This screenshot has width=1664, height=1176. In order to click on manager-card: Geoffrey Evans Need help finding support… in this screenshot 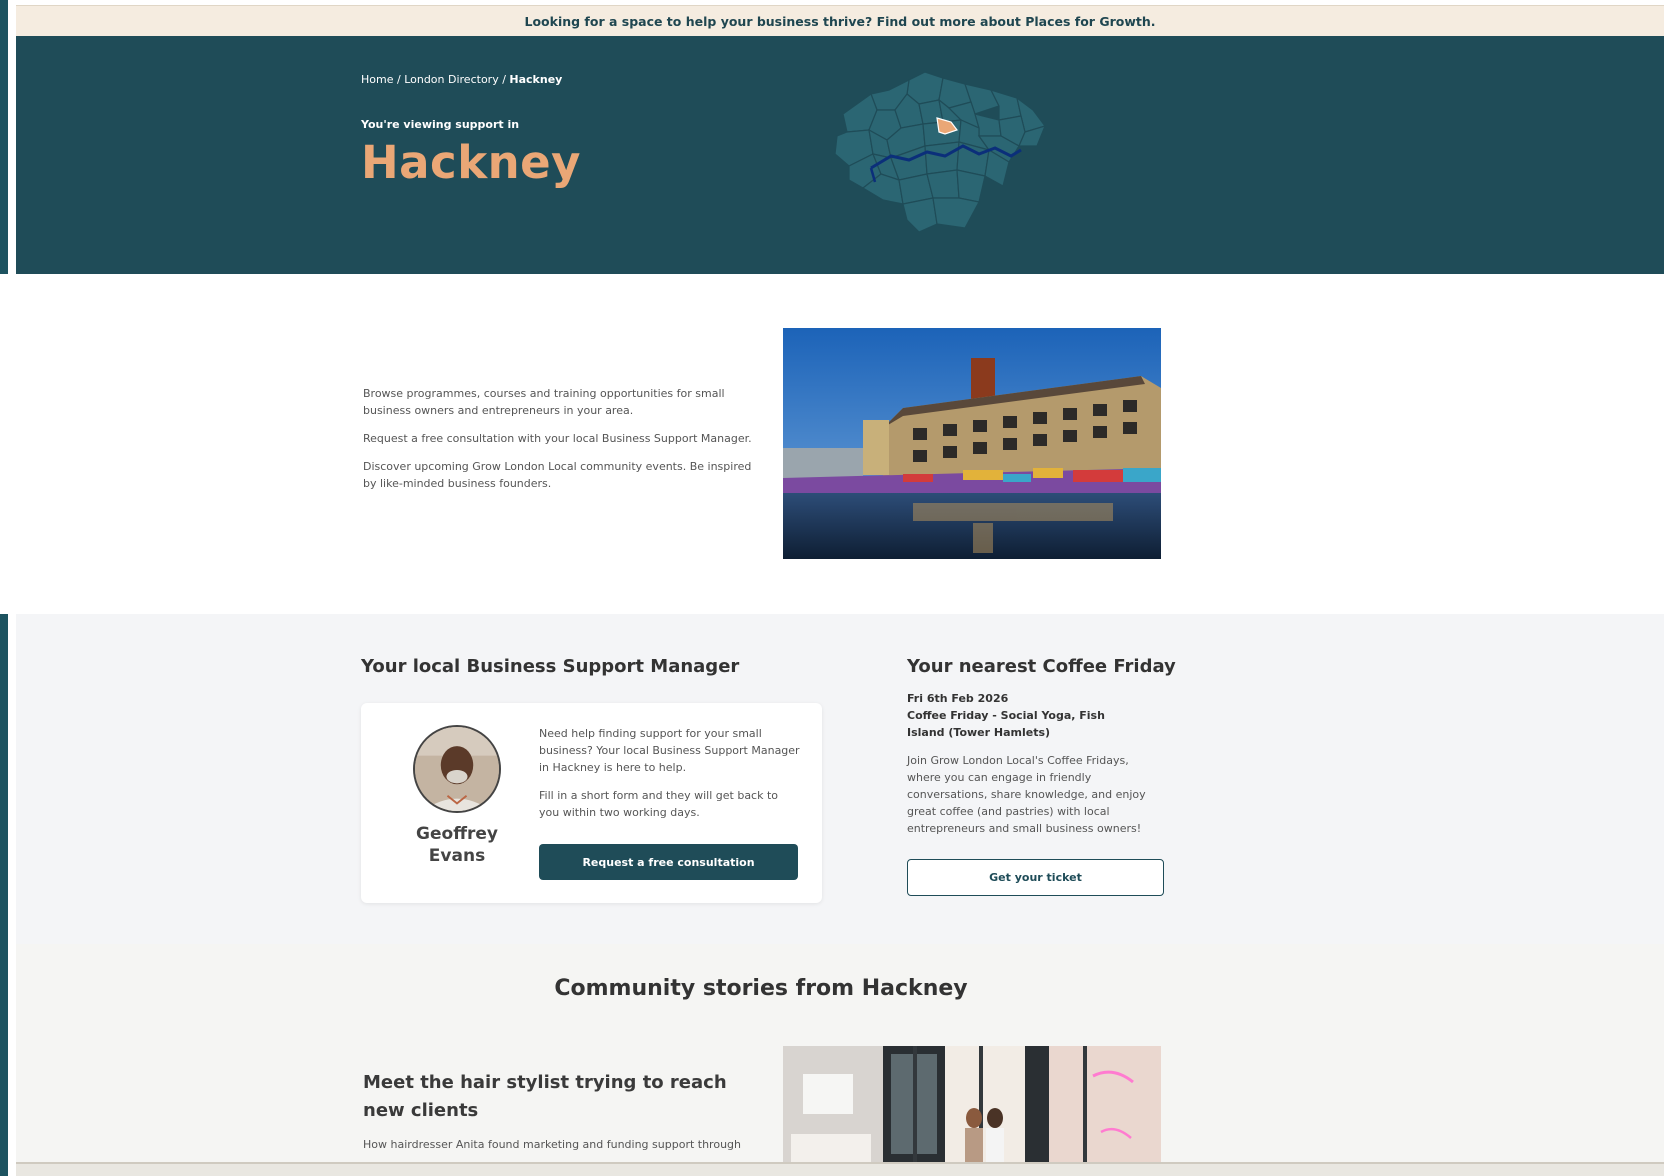, I will do `click(591, 803)`.